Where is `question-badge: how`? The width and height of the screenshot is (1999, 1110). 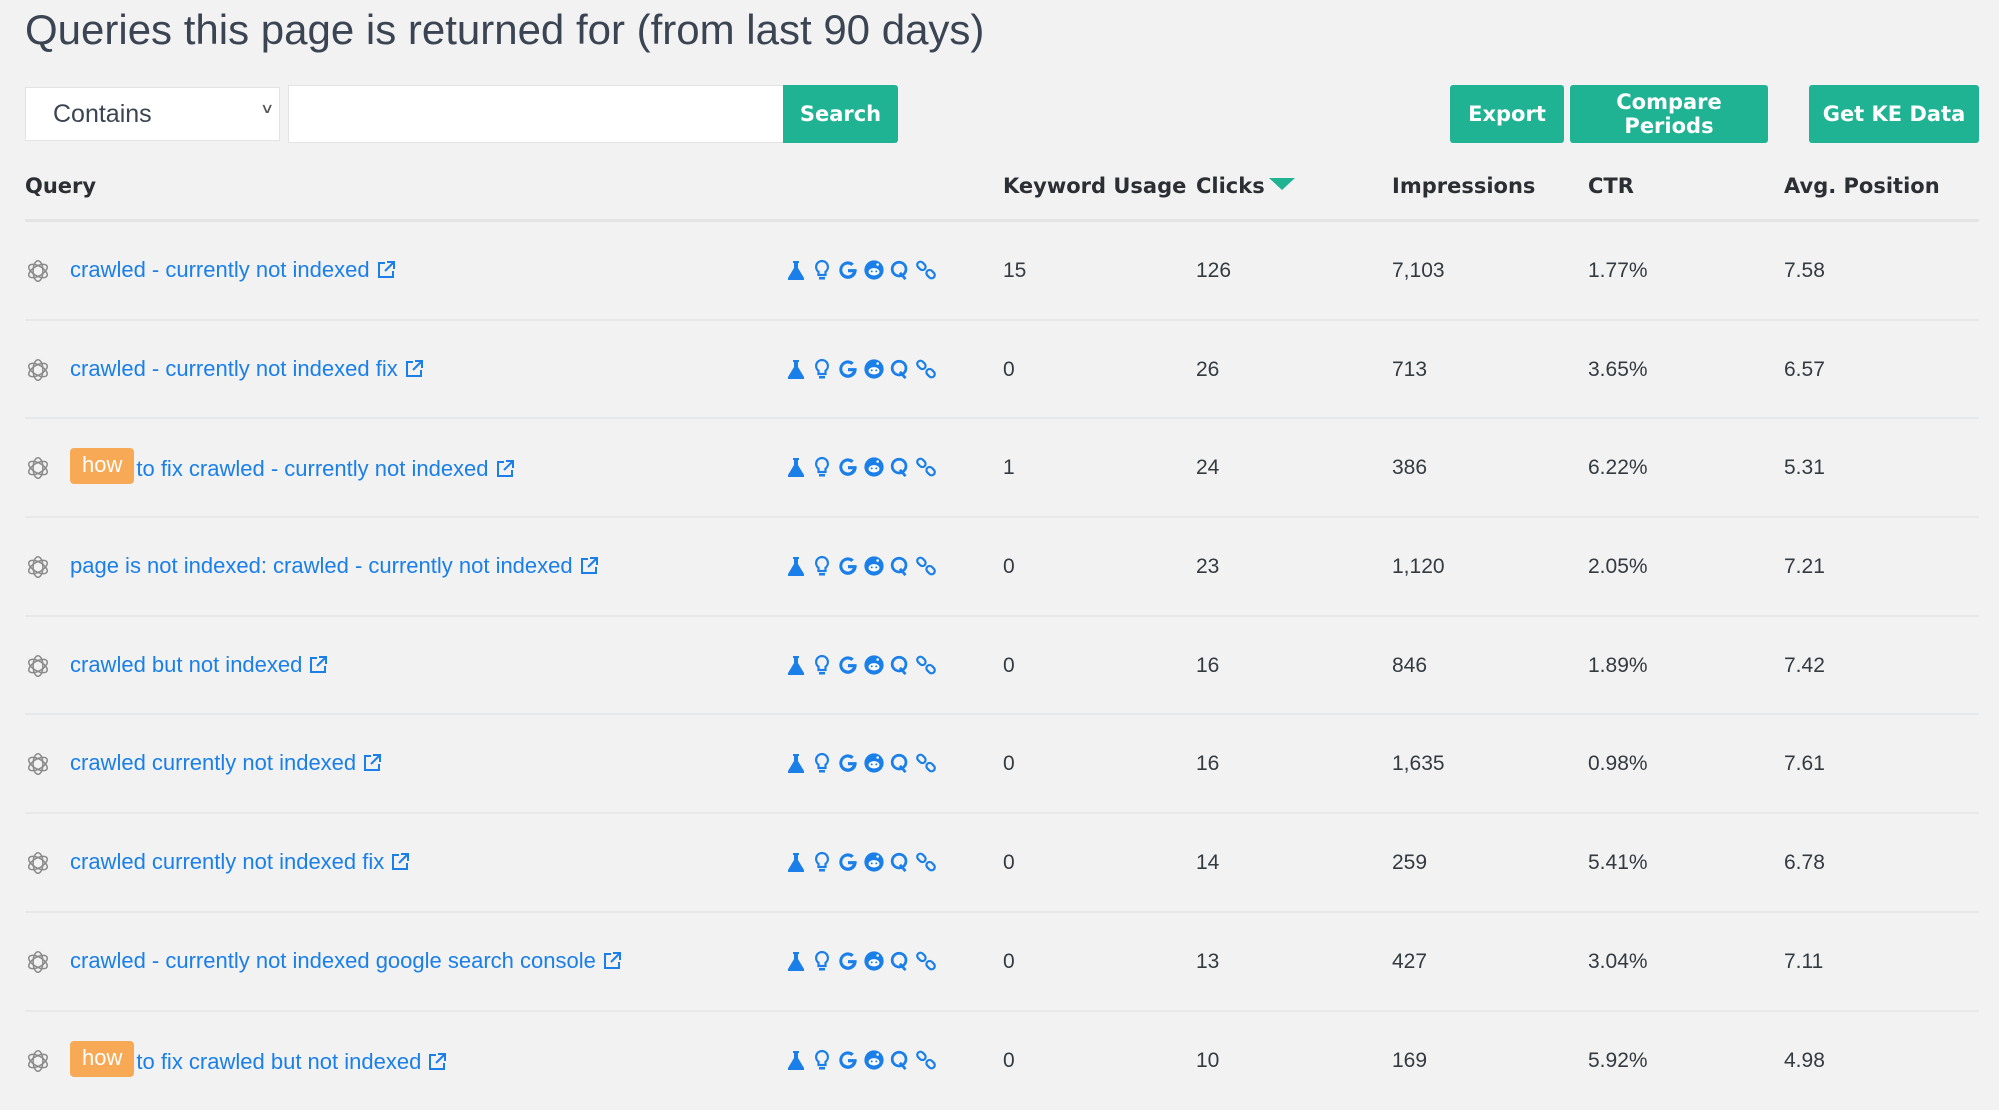 question-badge: how is located at coordinates (102, 466).